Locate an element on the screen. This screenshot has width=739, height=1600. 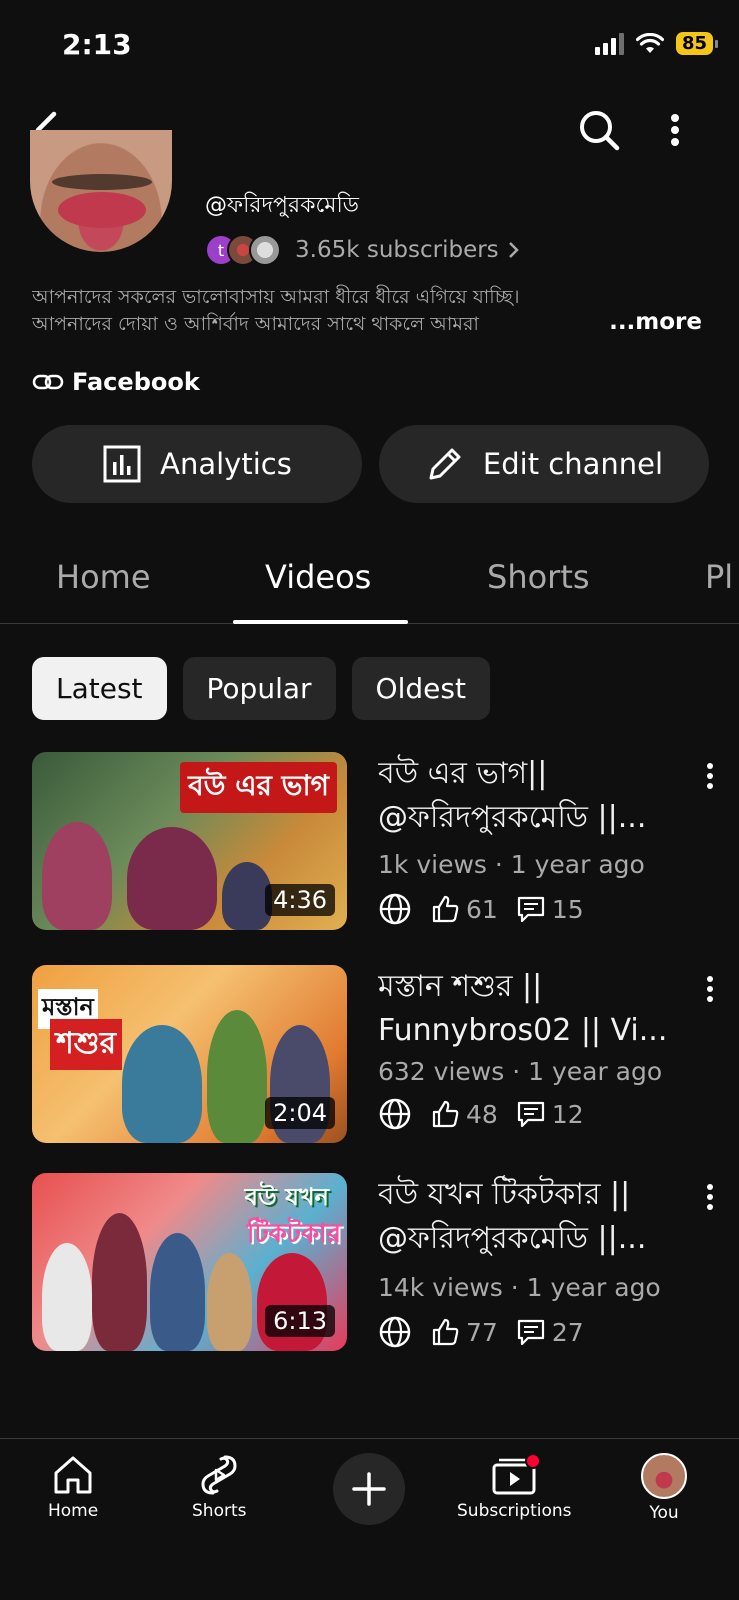
sort-chips: Latest Popular Oldest is located at coordinates (261, 688).